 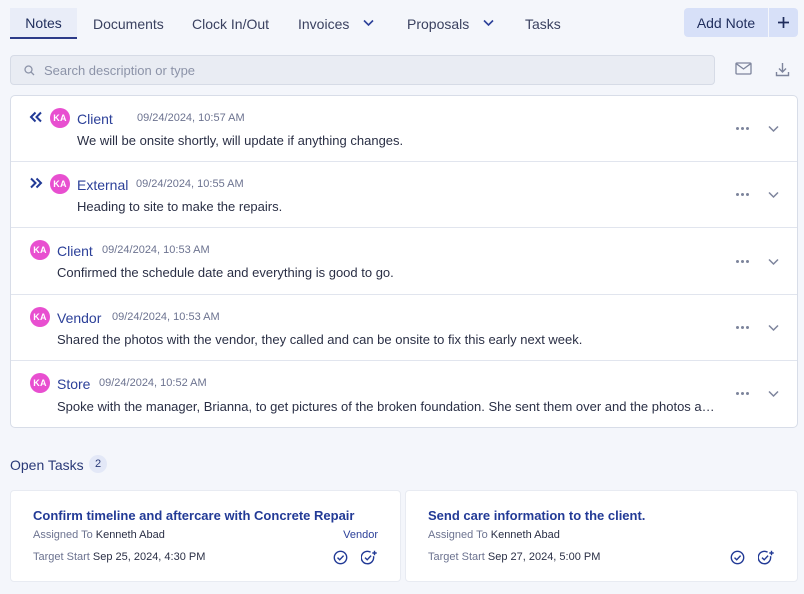 I want to click on tab-label: Notes, so click(x=43, y=22).